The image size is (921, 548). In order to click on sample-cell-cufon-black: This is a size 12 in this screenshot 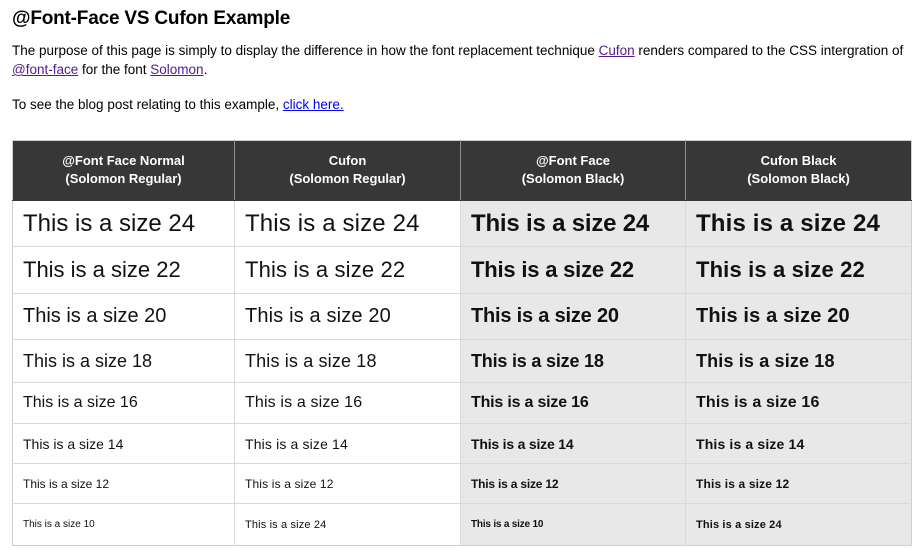, I will do `click(798, 483)`.